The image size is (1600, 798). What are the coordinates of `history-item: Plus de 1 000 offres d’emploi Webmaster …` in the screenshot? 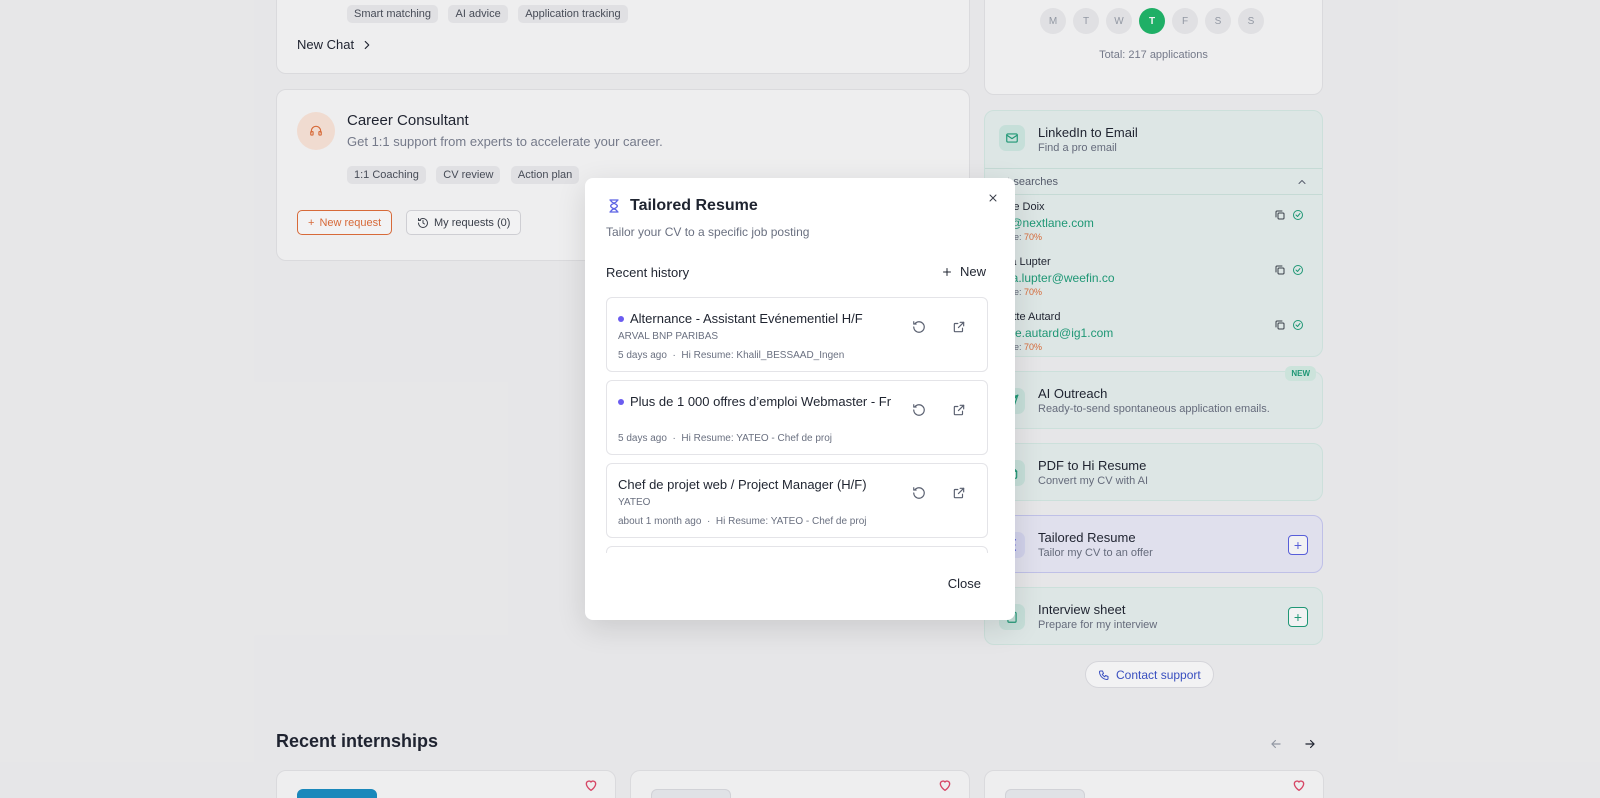 It's located at (797, 417).